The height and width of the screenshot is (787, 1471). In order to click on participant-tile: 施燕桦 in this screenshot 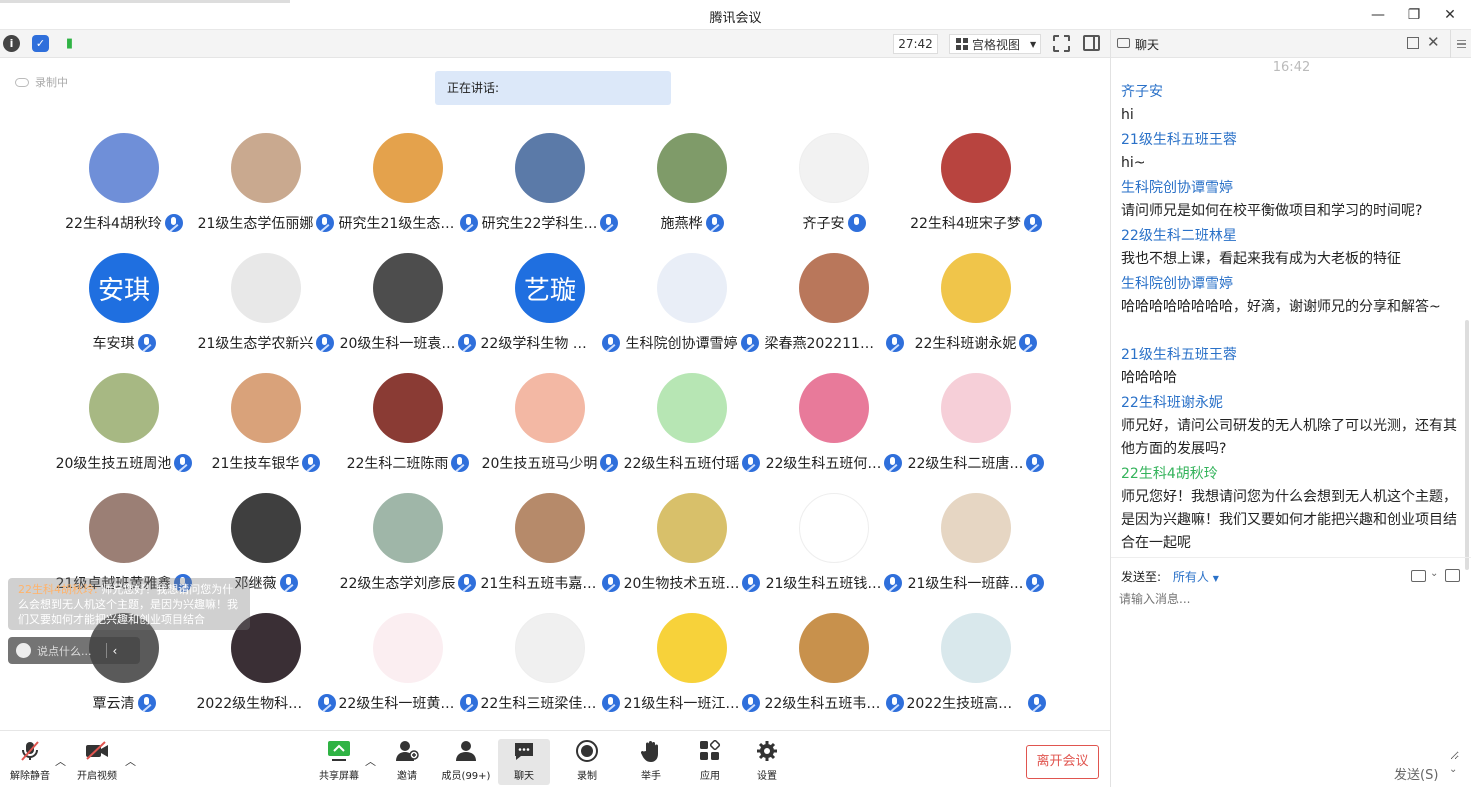, I will do `click(692, 188)`.